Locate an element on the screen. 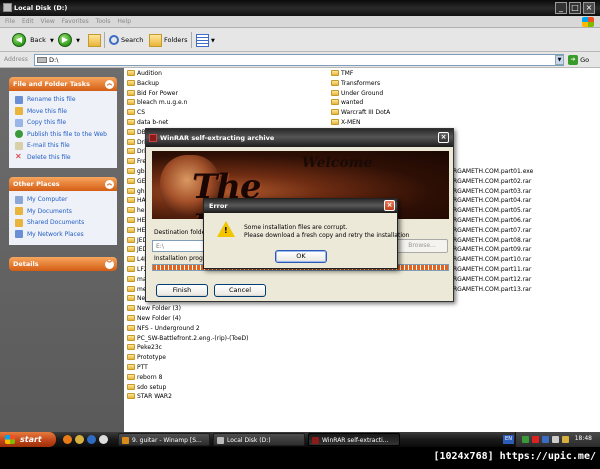 This screenshot has height=469, width=600. task-email: E-mail this file is located at coordinates (66, 146).